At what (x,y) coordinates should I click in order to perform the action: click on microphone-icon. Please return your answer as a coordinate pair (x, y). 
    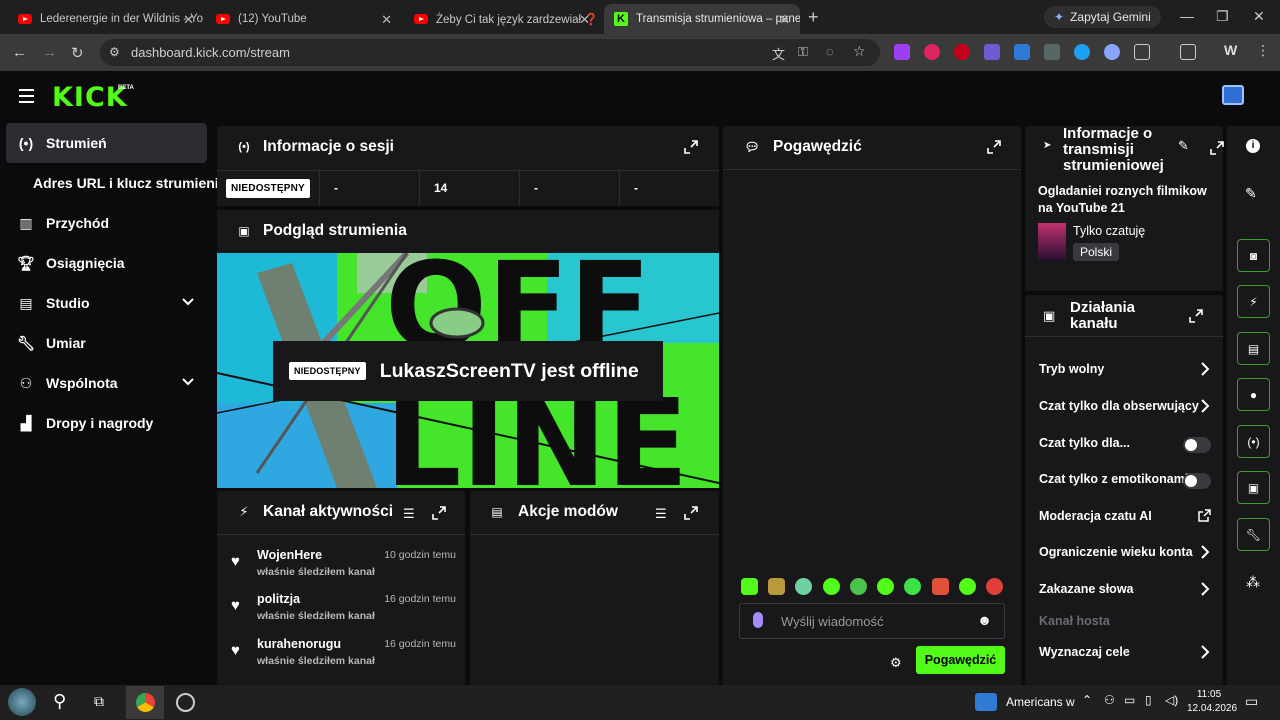
    Looking at the image, I should click on (758, 620).